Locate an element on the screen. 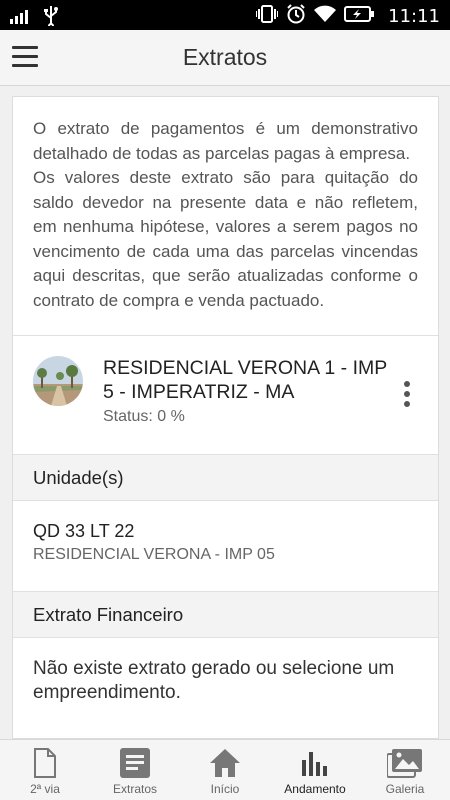 This screenshot has height=800, width=450. nav-label: Galeria is located at coordinates (405, 789).